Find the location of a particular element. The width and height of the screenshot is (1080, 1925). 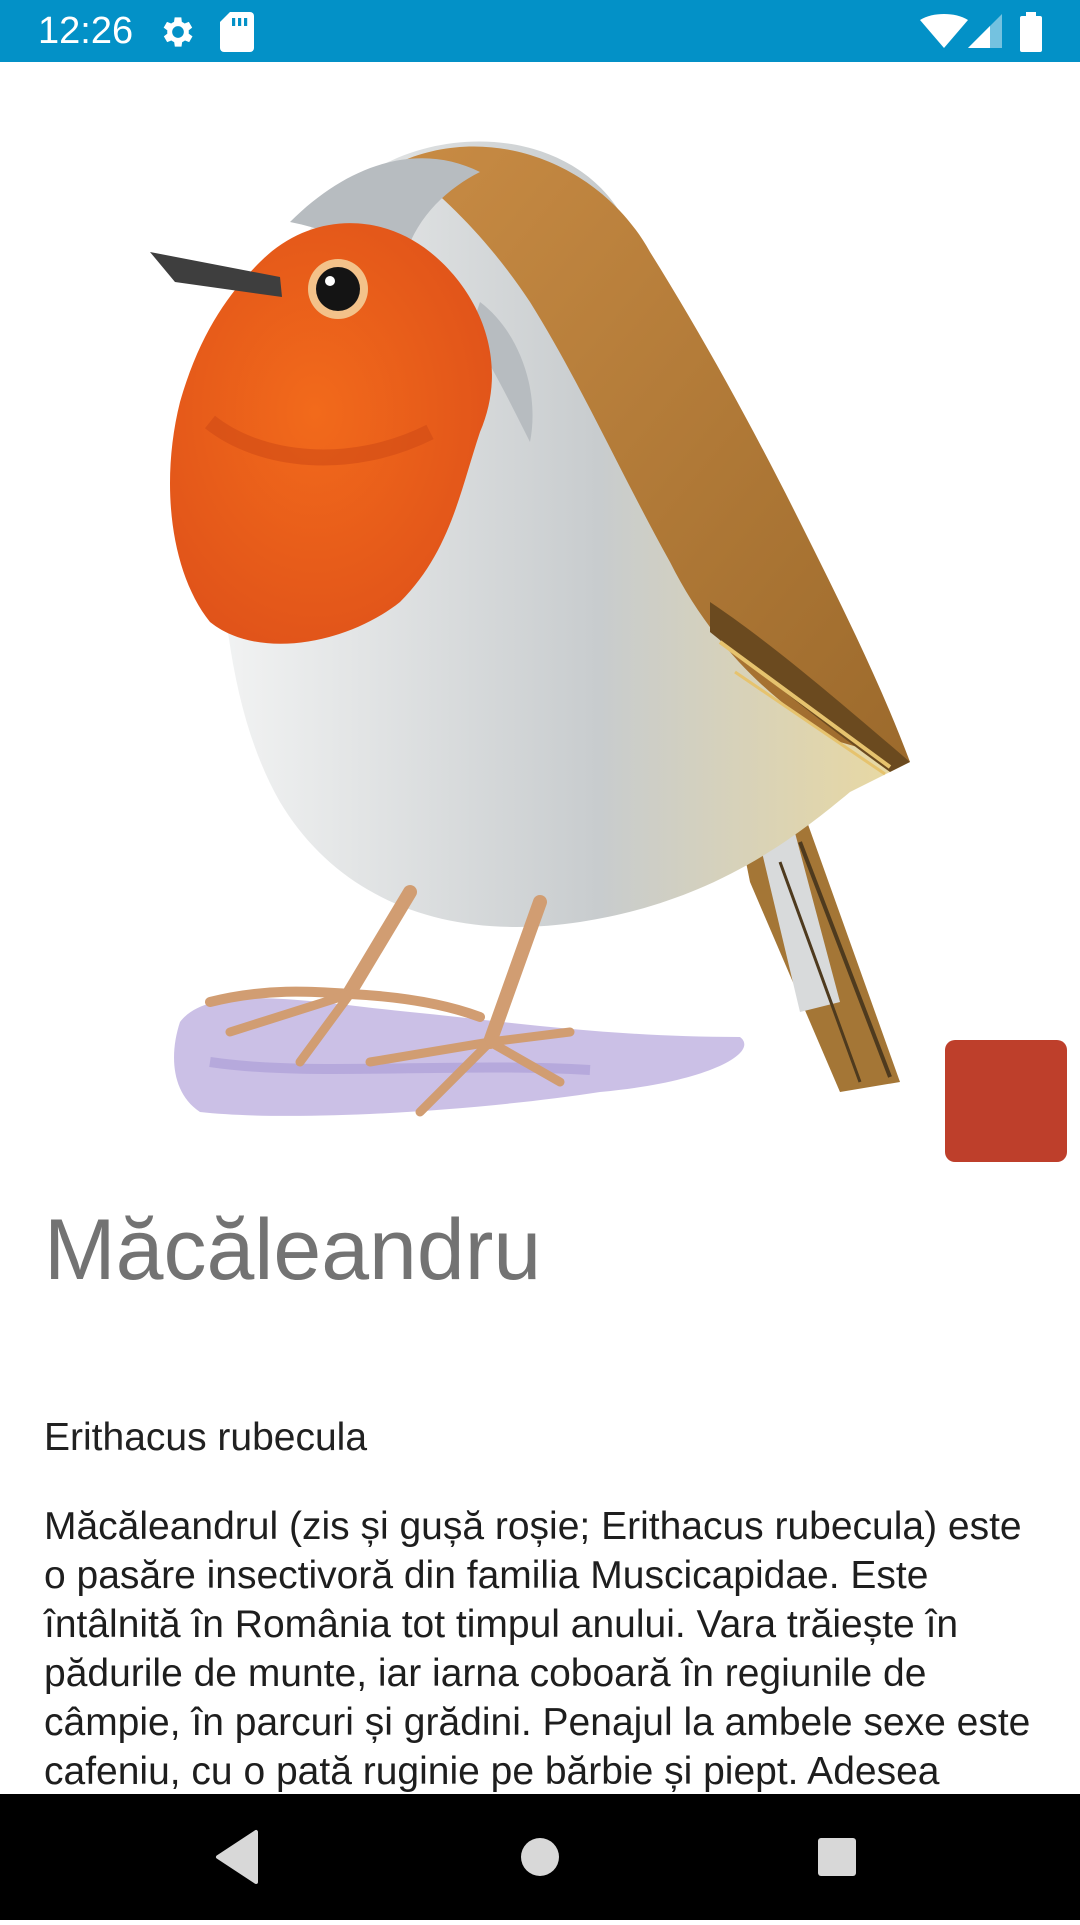

nav-recents-button is located at coordinates (838, 1857).